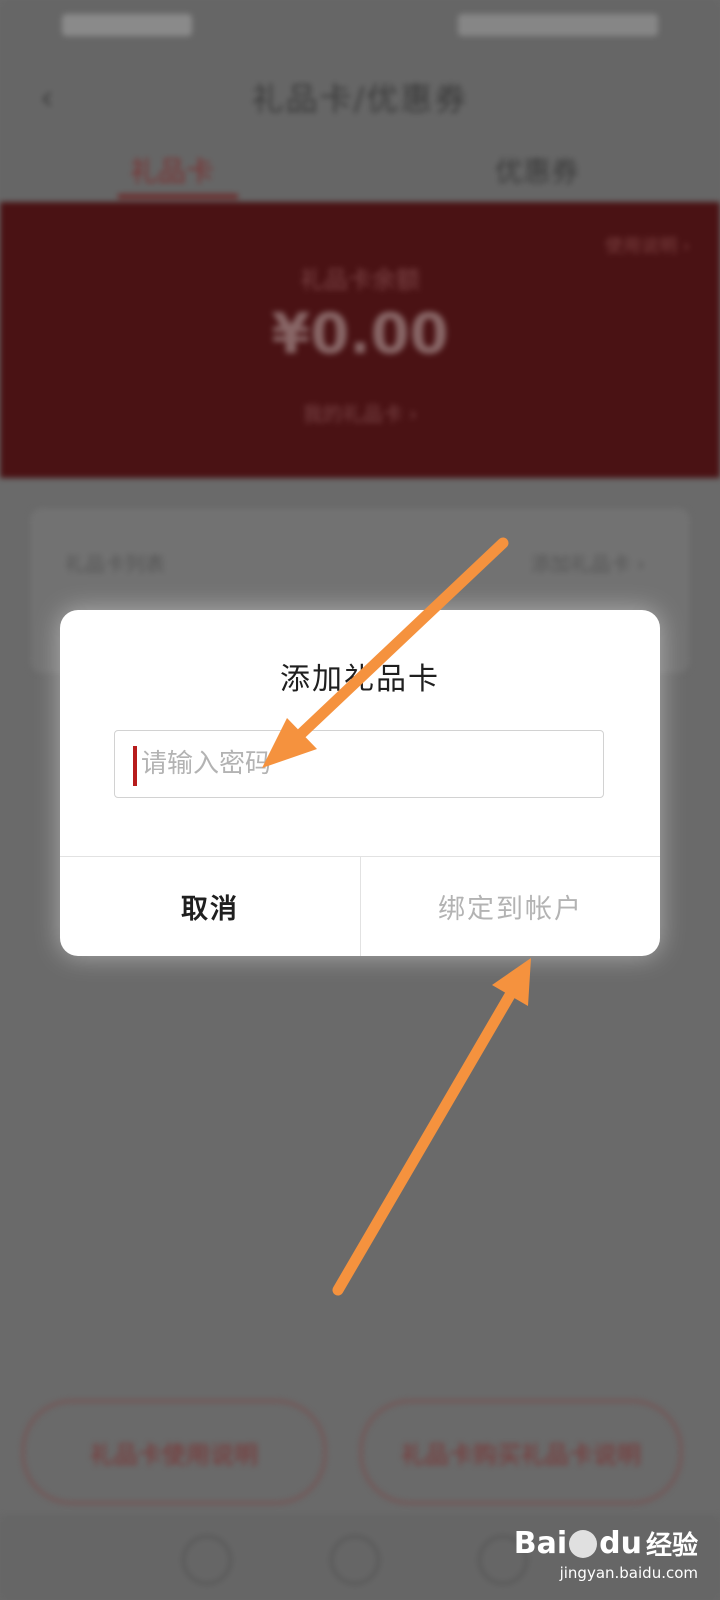 The image size is (720, 1600). What do you see at coordinates (359, 764) in the screenshot?
I see `password-input` at bounding box center [359, 764].